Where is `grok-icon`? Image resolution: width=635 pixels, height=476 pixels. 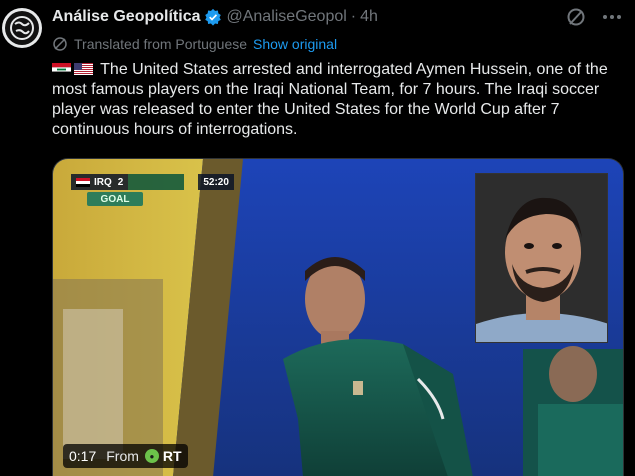
grok-icon is located at coordinates (576, 17).